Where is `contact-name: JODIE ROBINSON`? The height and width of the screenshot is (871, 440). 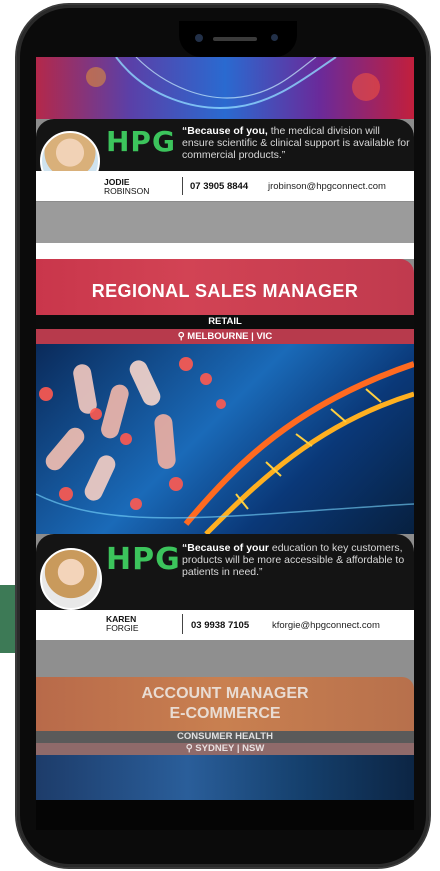 contact-name: JODIE ROBINSON is located at coordinates (127, 186).